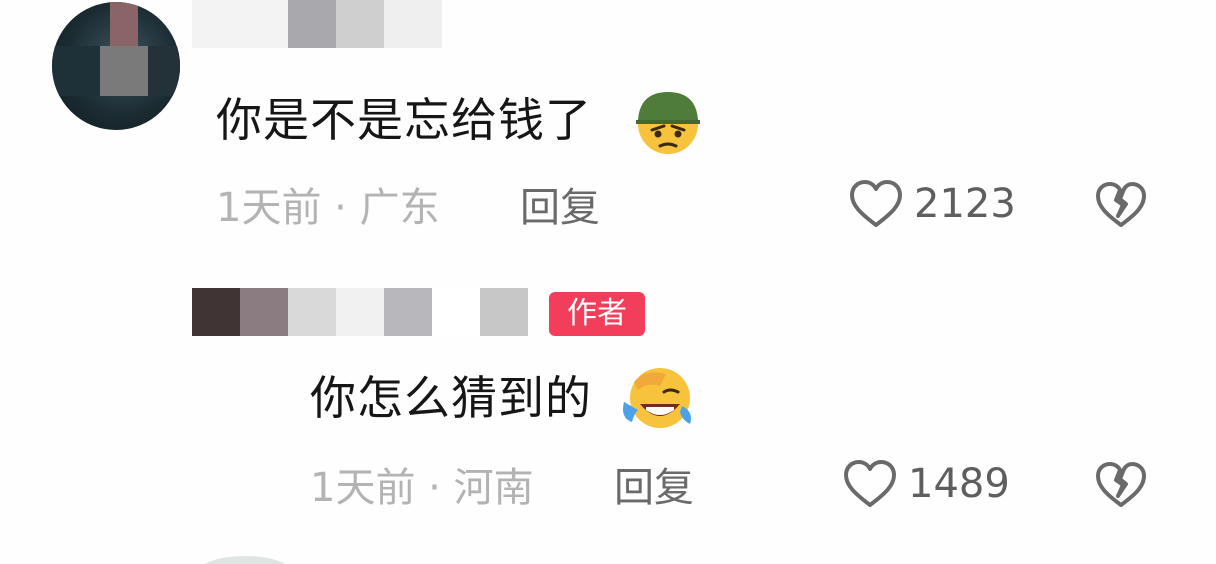 The image size is (1216, 564). I want to click on comment-timestamp-location: 1天前 · 广东, so click(328, 208).